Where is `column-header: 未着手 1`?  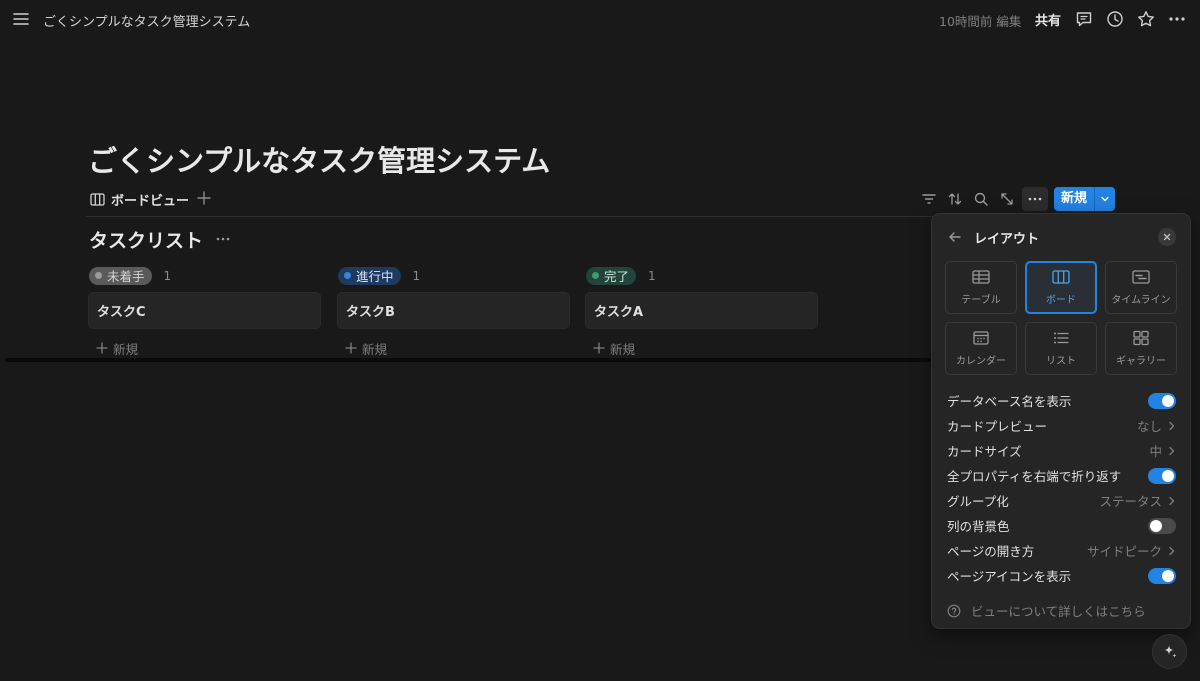 column-header: 未着手 1 is located at coordinates (204, 275).